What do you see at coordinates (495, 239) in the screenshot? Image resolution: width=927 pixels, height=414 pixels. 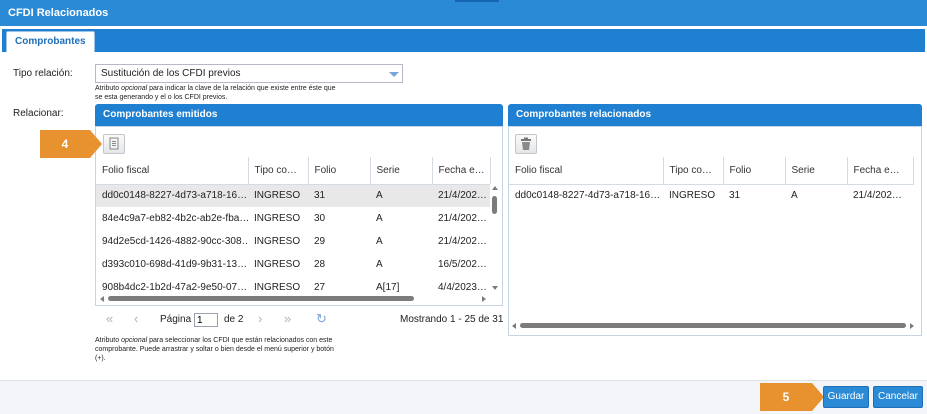 I see `emitidos-vertical-scrollbar` at bounding box center [495, 239].